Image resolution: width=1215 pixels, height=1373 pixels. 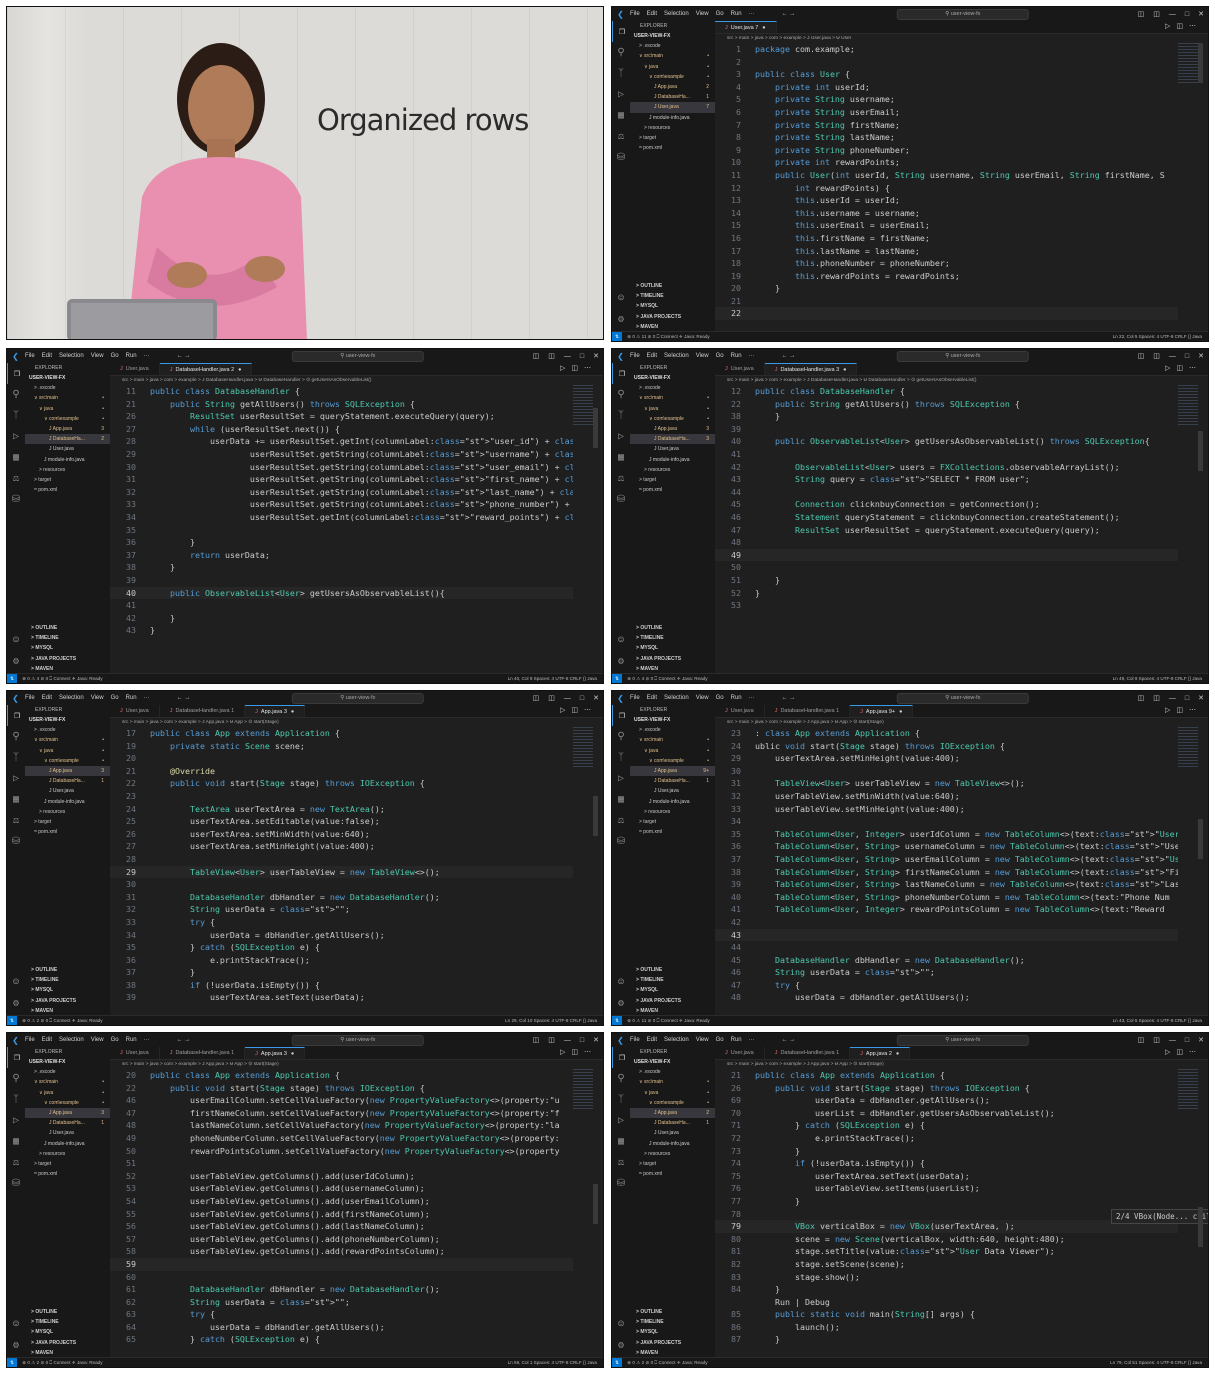 What do you see at coordinates (341, 733) in the screenshot?
I see `code-line: 17 public class App extends Application {` at bounding box center [341, 733].